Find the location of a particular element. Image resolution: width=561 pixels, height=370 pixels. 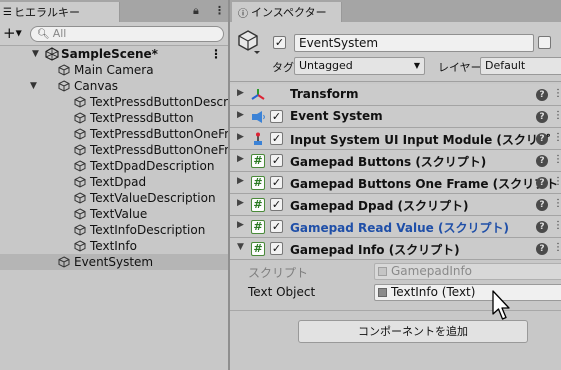

text-object-label: Text Object is located at coordinates (282, 292).